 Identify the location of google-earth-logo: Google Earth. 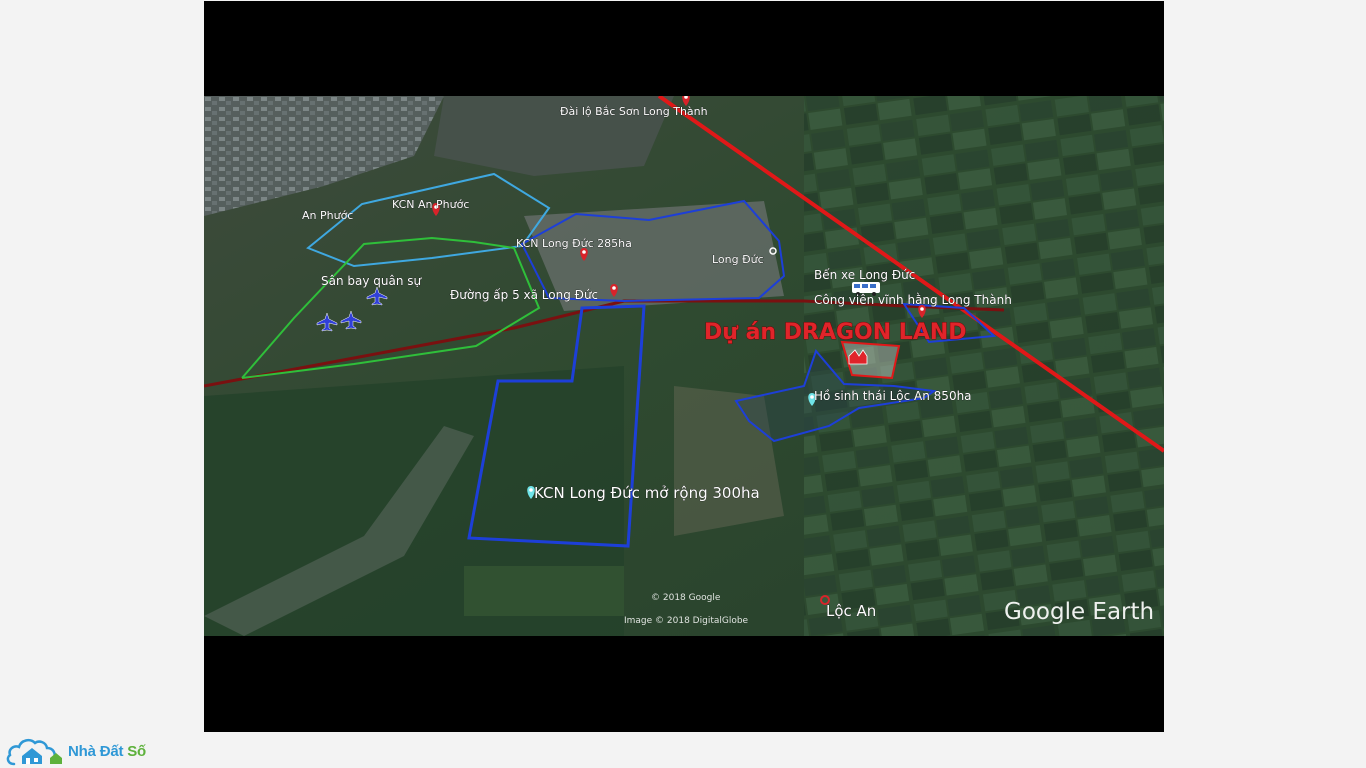
(1079, 612).